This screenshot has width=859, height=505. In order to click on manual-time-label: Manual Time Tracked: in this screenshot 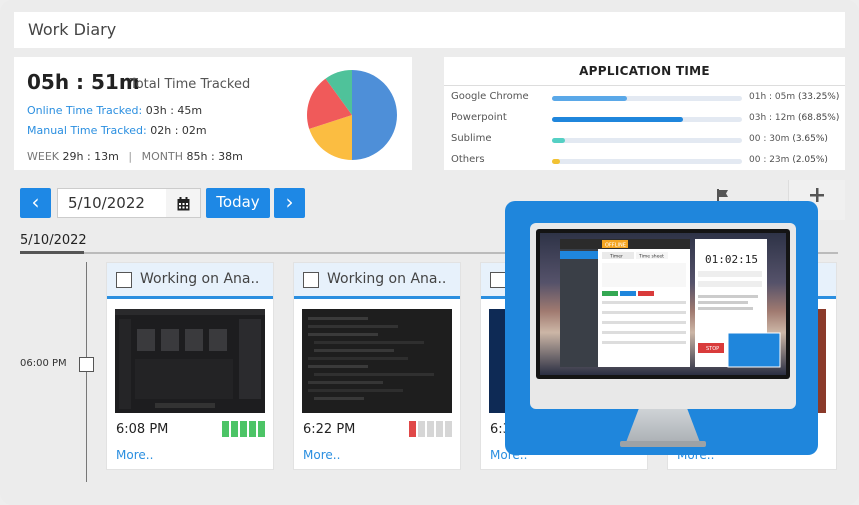, I will do `click(87, 130)`.